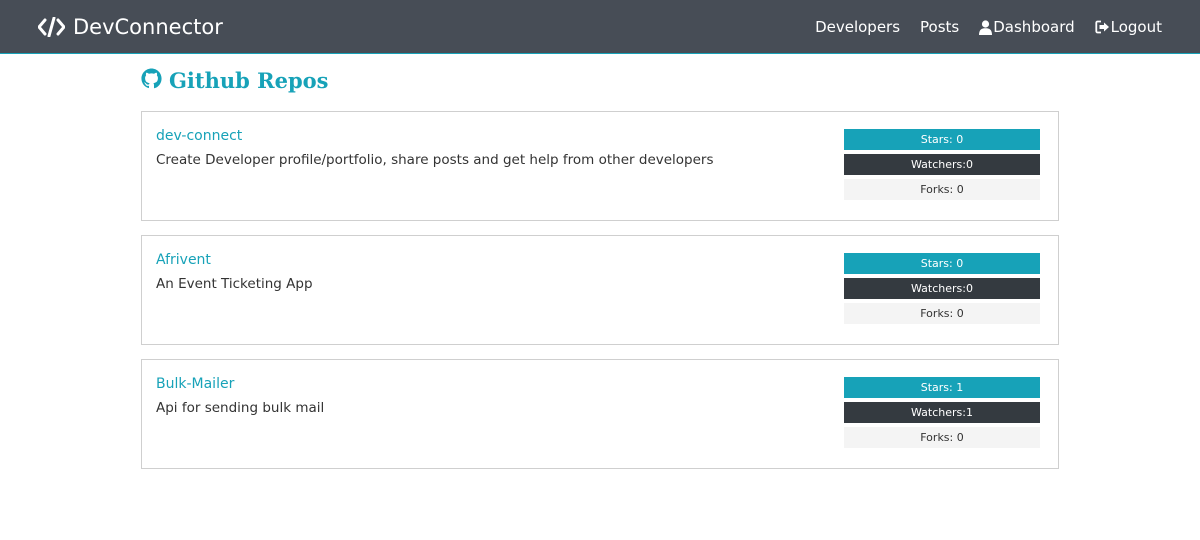  What do you see at coordinates (942, 387) in the screenshot?
I see `stars-badge: Stars: 1` at bounding box center [942, 387].